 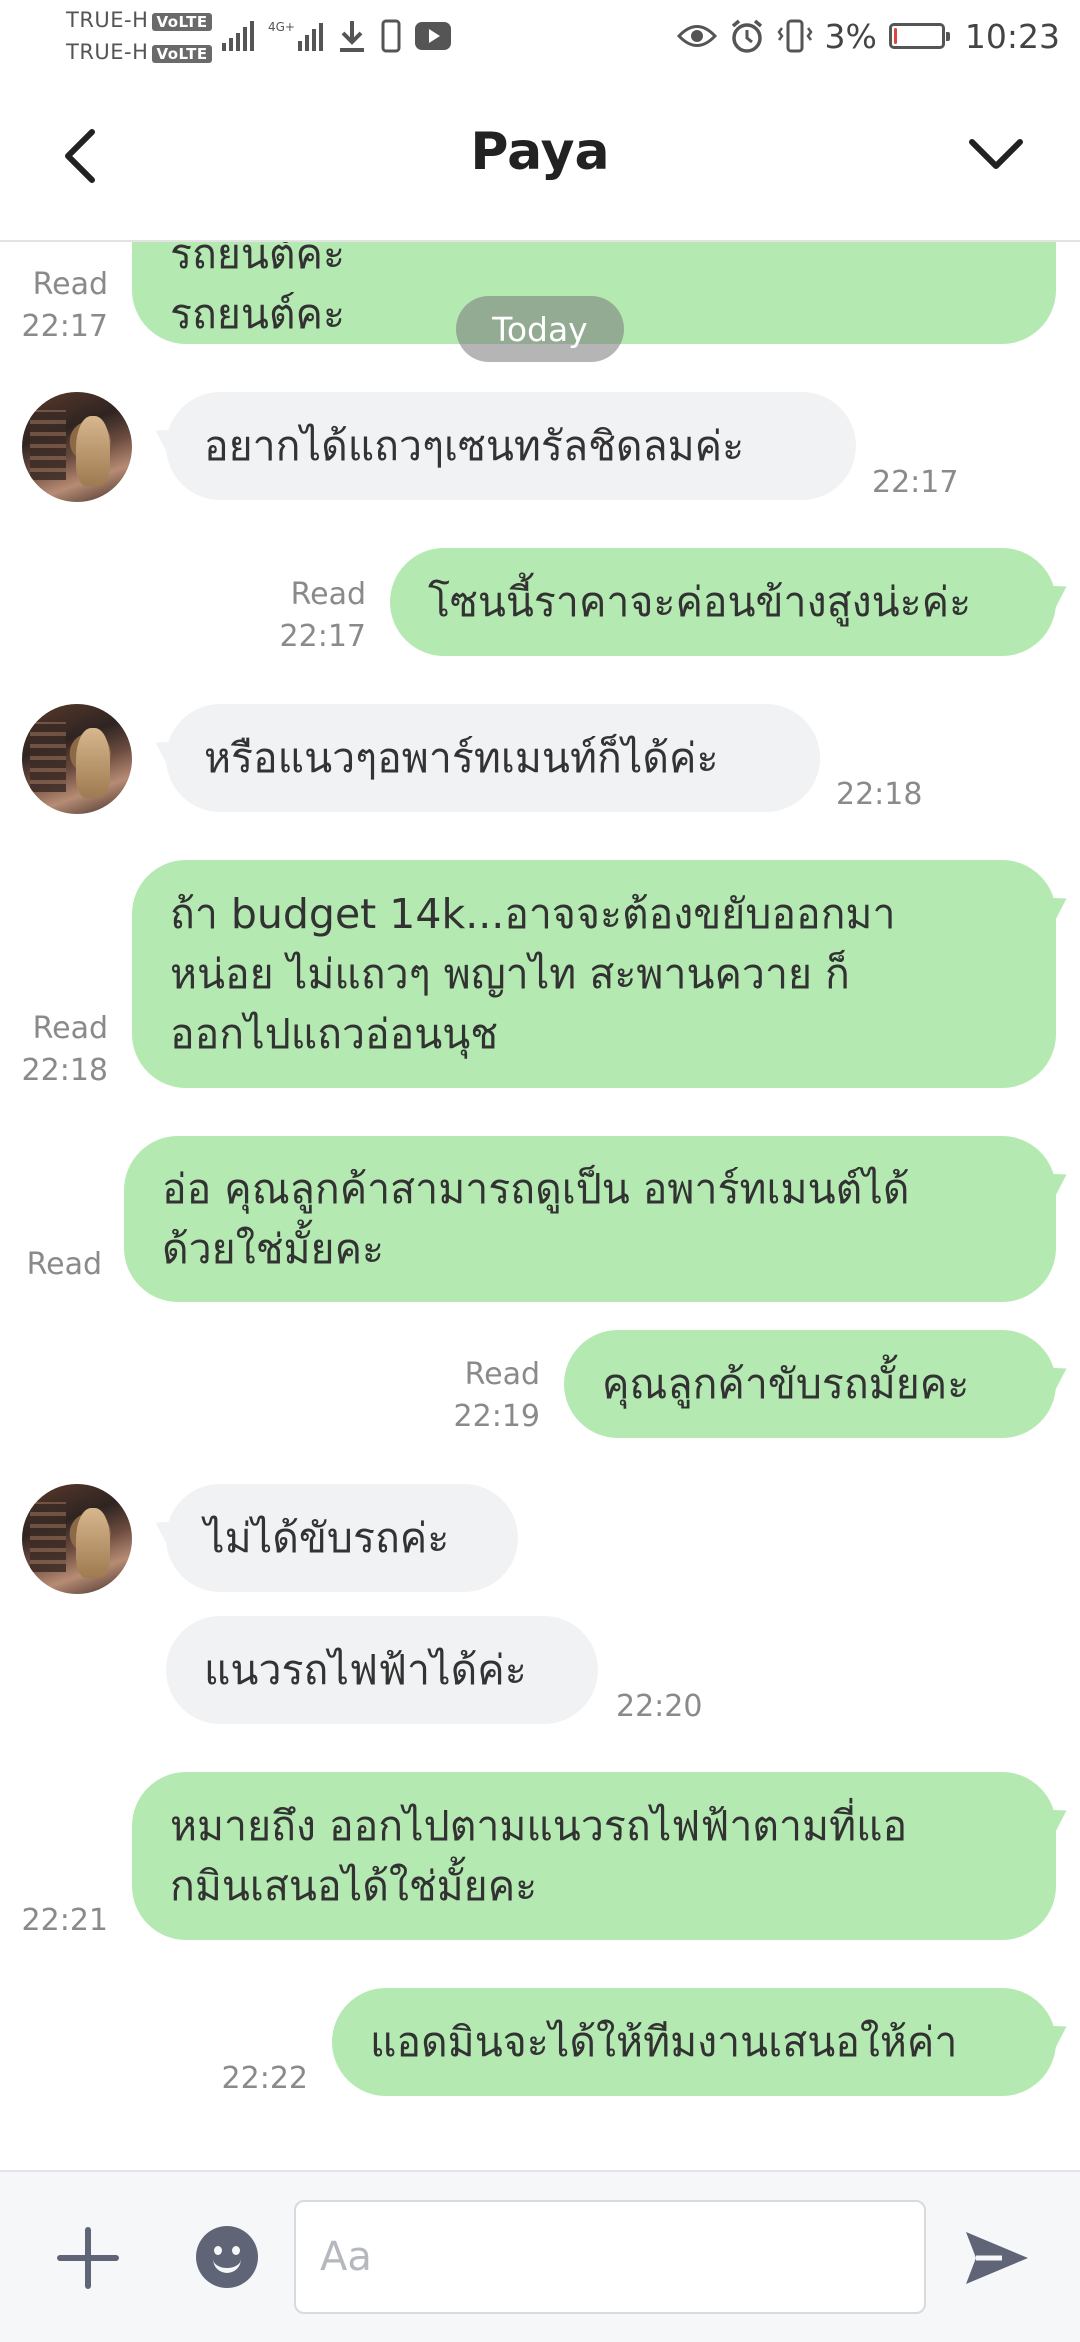 What do you see at coordinates (273, 1249) in the screenshot?
I see `message-text: ด้วยใช่มั้ยคะ` at bounding box center [273, 1249].